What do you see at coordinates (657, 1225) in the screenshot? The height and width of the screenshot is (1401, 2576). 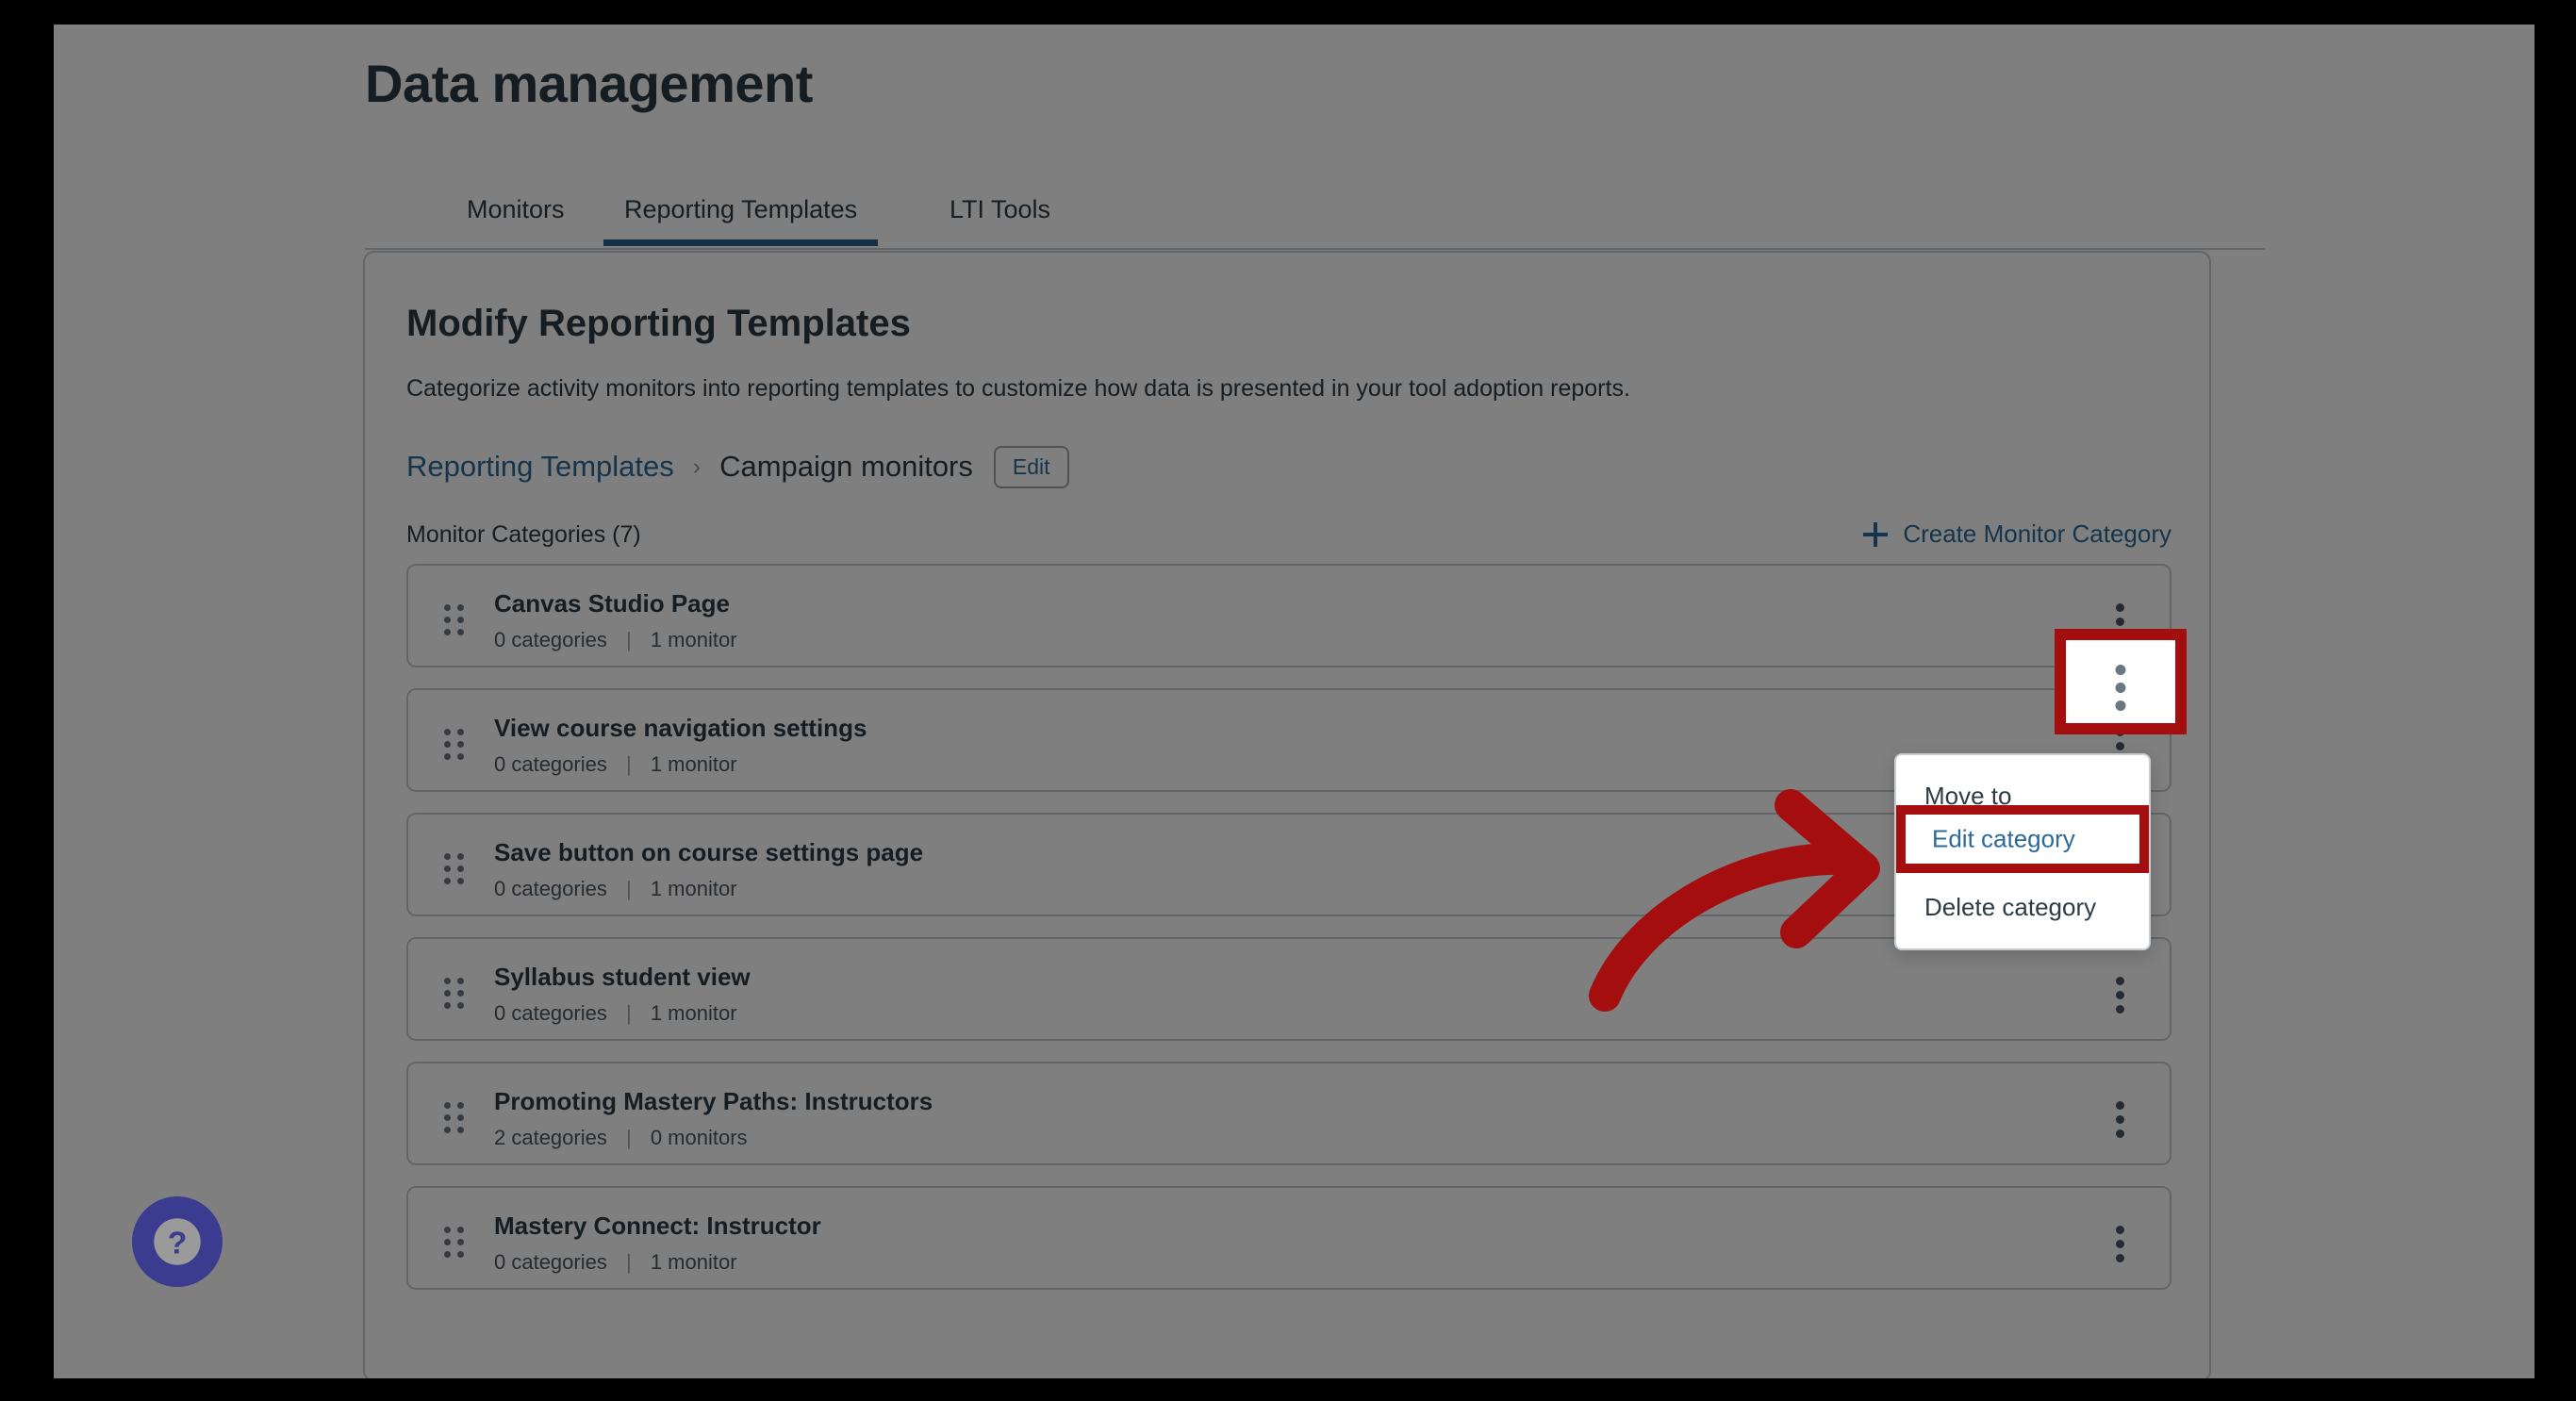 I see `category-name: Mastery Connect: Instructor` at bounding box center [657, 1225].